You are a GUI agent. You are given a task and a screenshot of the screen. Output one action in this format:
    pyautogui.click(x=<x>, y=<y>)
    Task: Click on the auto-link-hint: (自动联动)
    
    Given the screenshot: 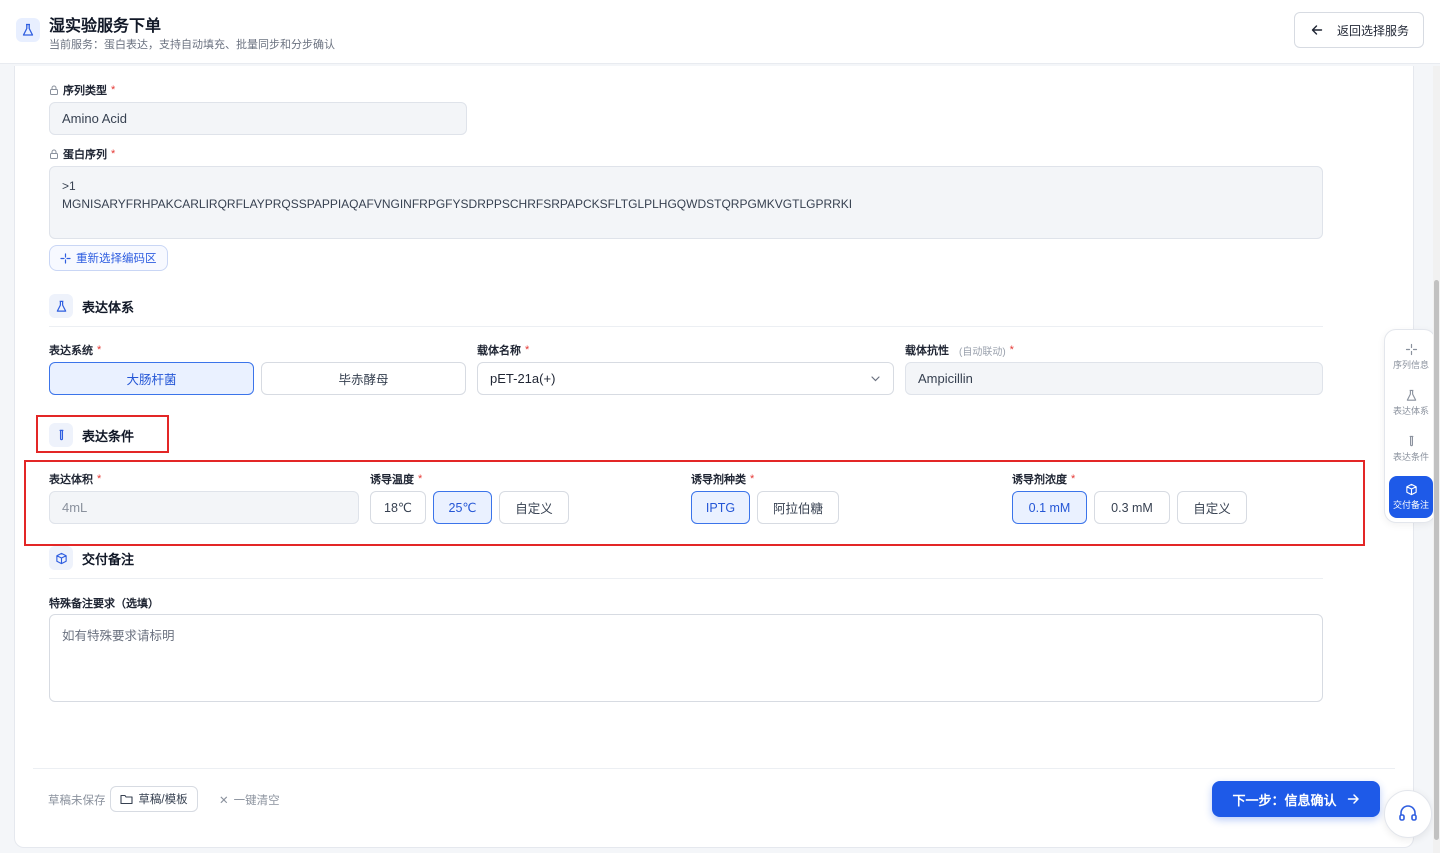 What is the action you would take?
    pyautogui.click(x=982, y=352)
    